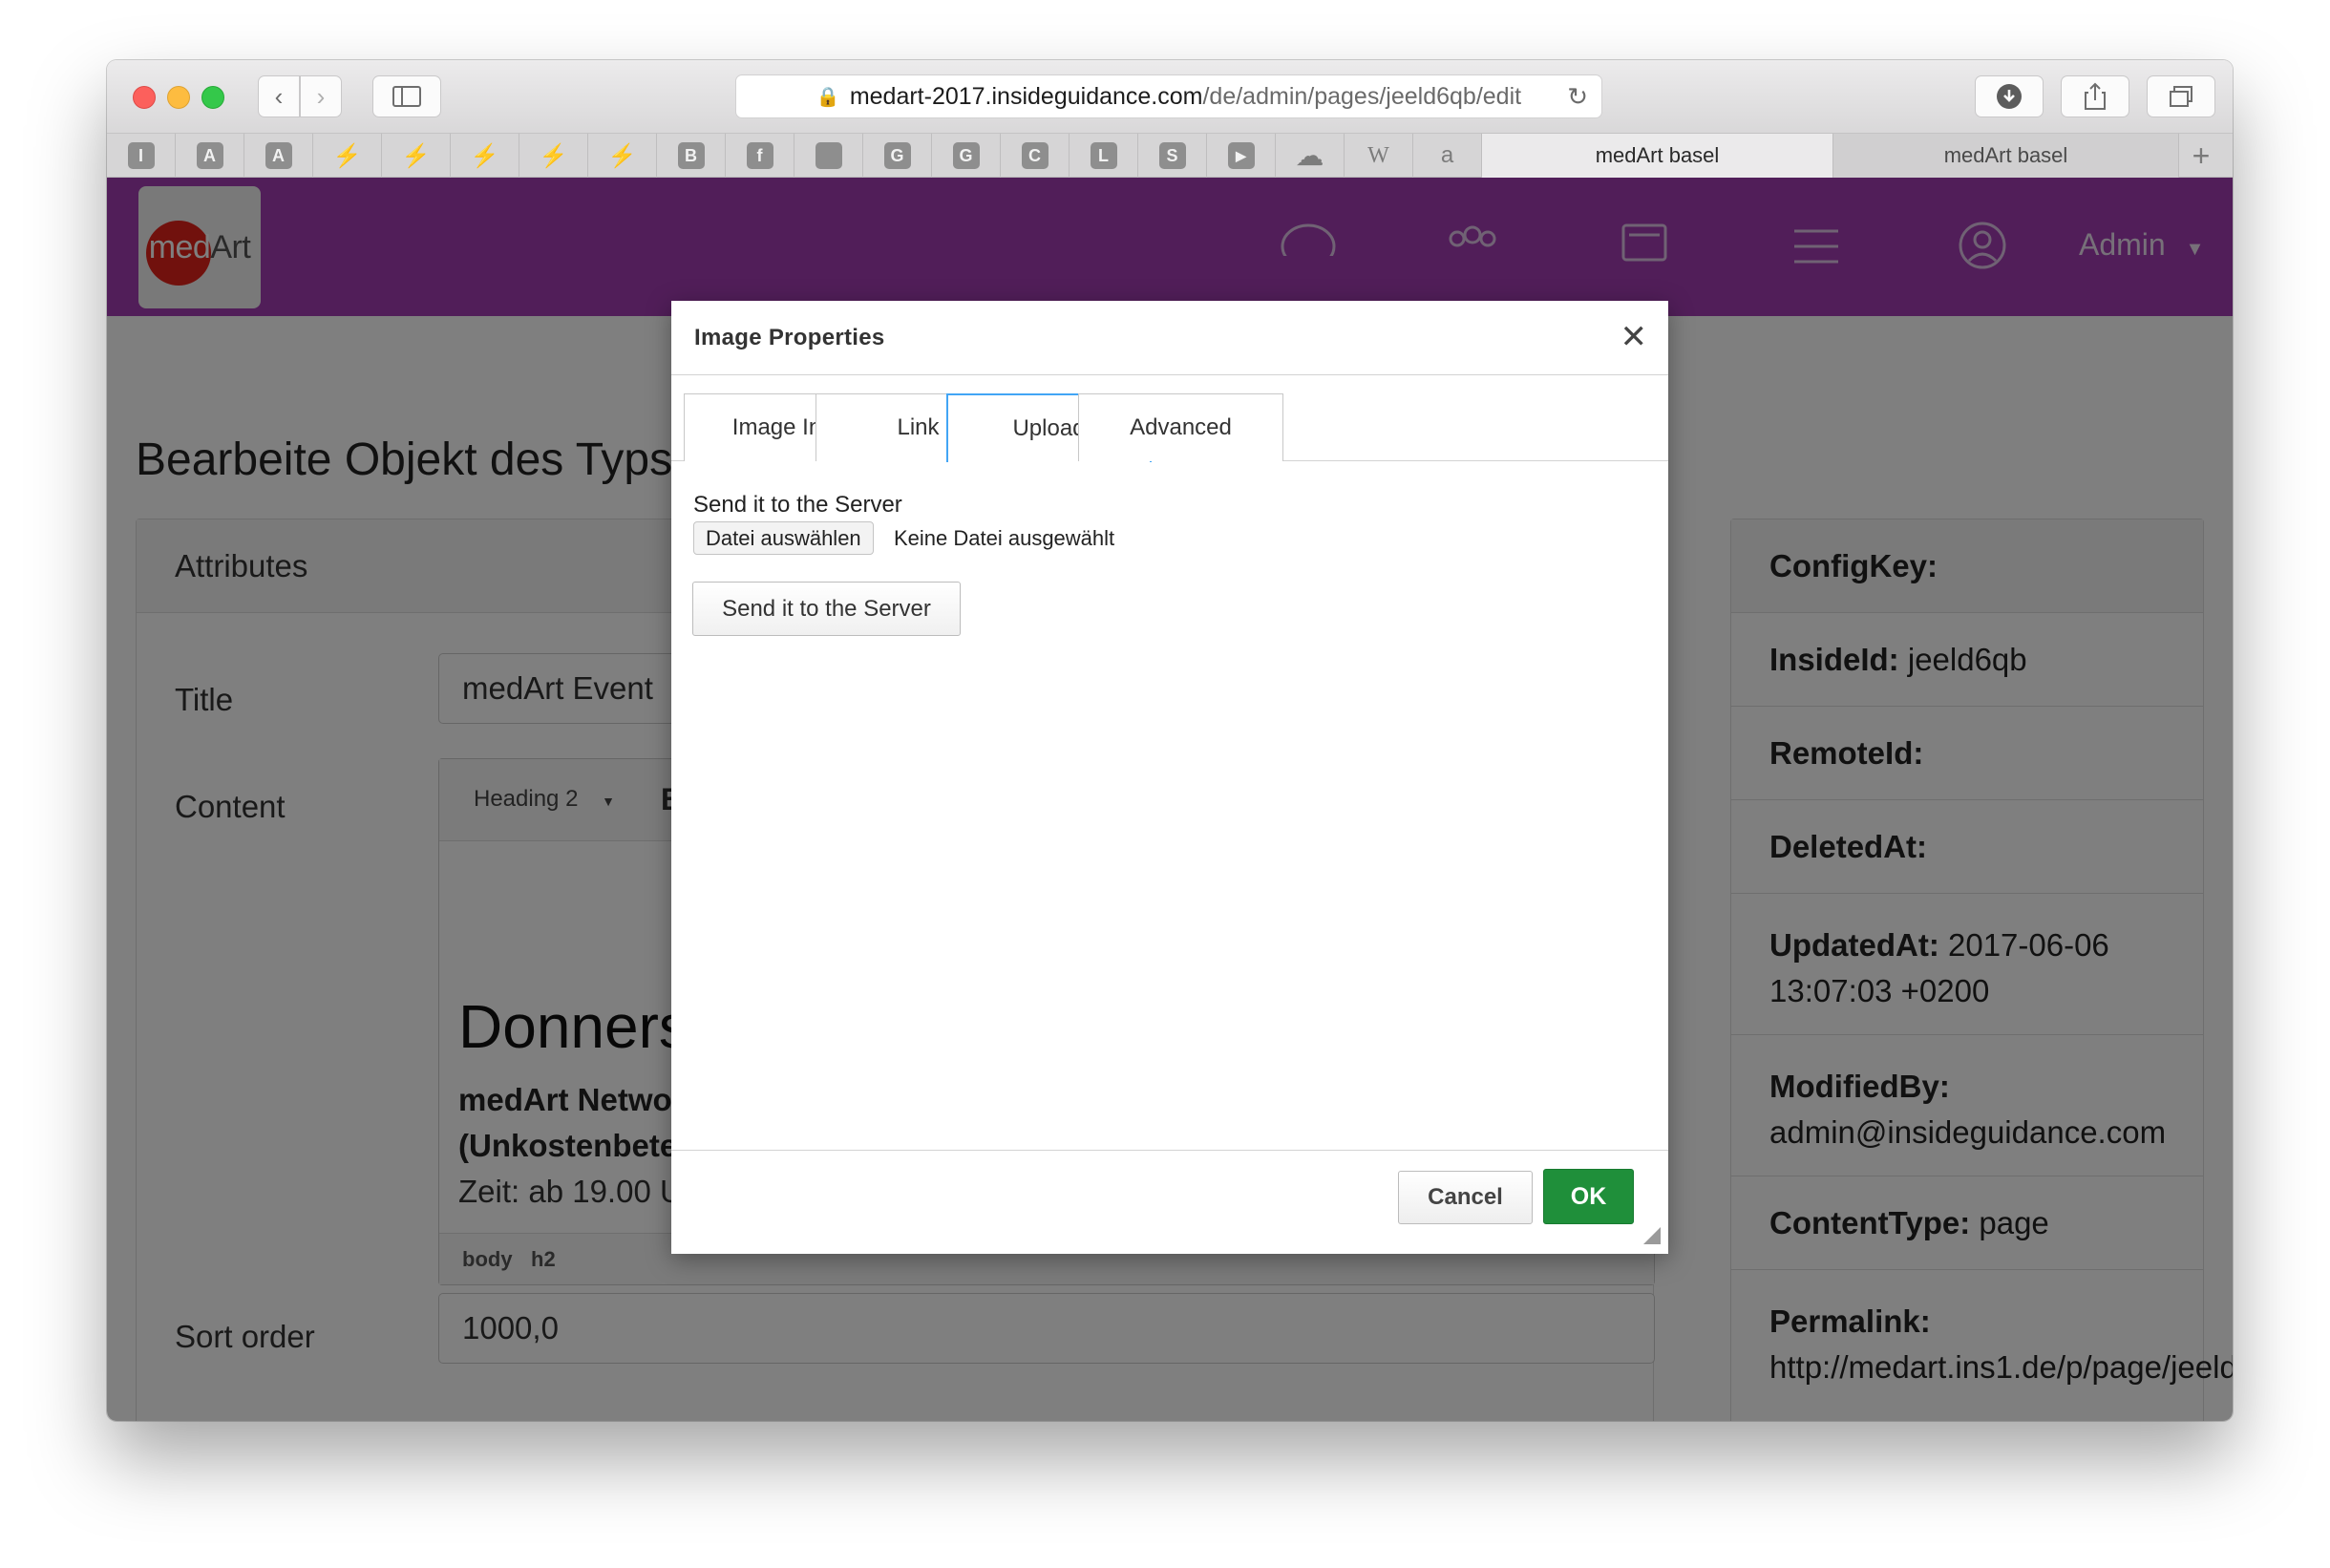 This screenshot has height=1568, width=2330. I want to click on browser-tab: medArt basel, so click(2006, 156).